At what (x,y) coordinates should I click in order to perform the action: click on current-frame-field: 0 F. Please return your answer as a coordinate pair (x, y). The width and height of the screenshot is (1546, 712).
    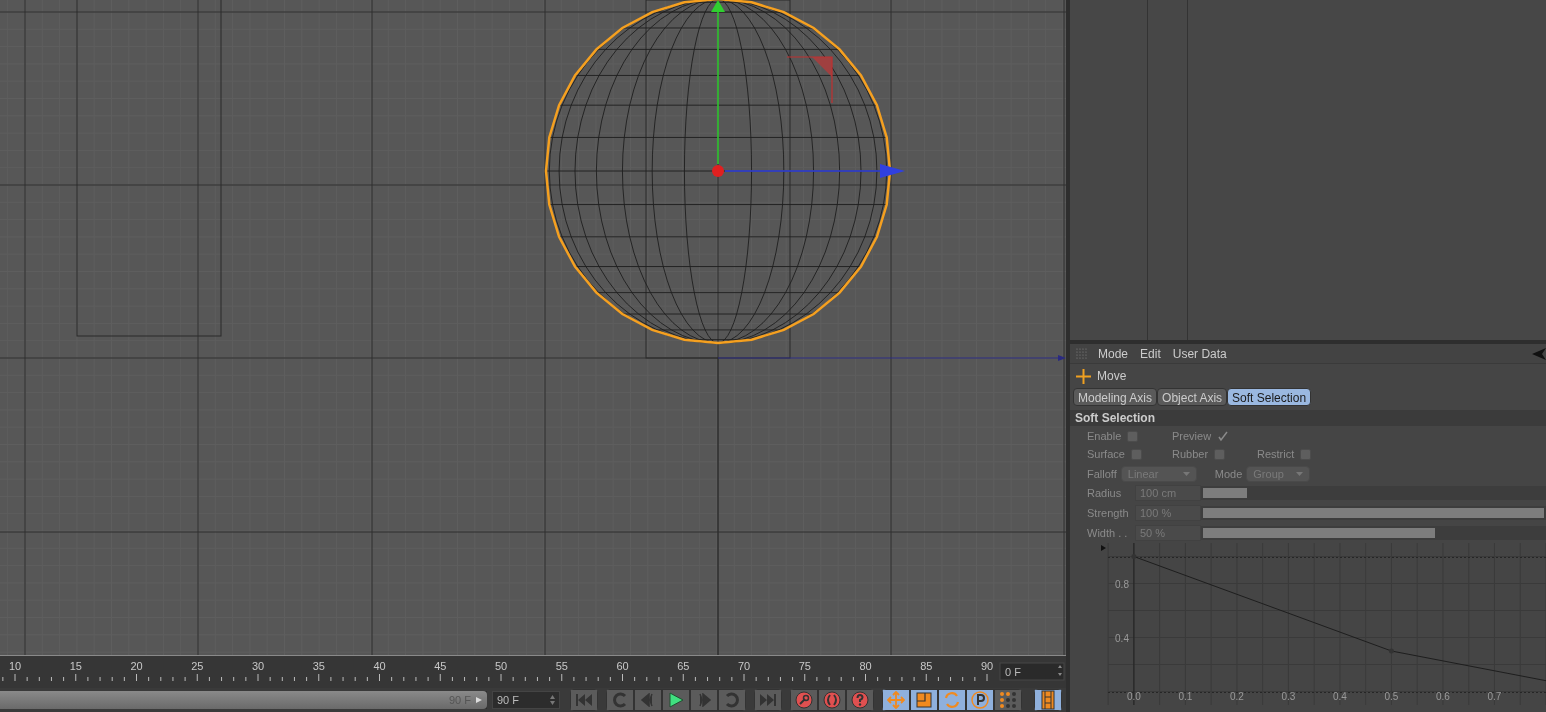
    Looking at the image, I should click on (1032, 671).